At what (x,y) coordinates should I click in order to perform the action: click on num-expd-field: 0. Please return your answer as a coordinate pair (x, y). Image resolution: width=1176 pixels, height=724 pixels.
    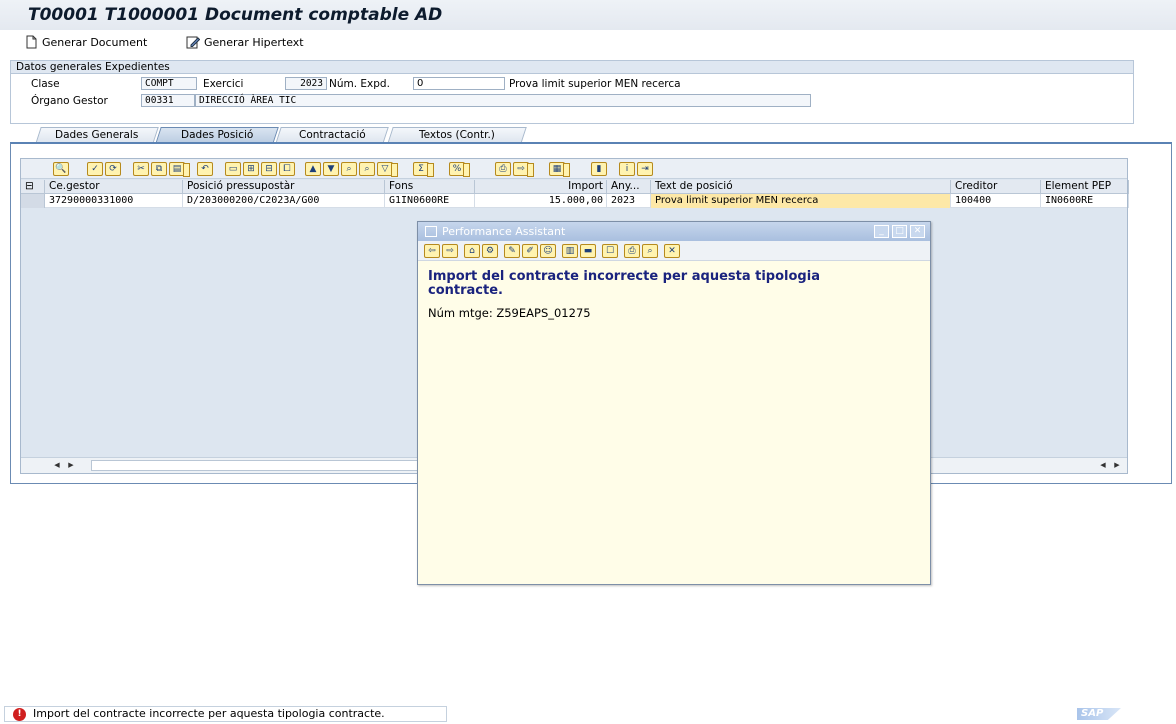
    Looking at the image, I should click on (459, 83).